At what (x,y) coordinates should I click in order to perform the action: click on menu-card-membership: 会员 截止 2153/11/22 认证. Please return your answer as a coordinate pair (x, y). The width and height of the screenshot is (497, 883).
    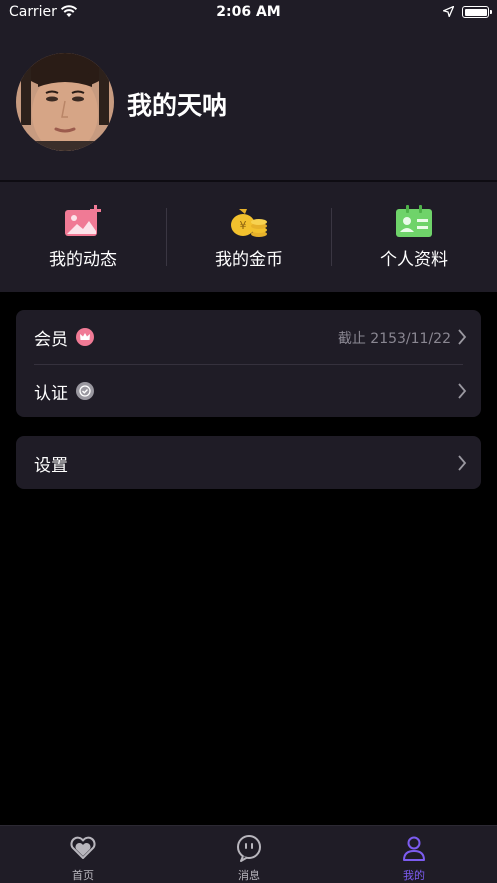
    Looking at the image, I should click on (248, 363).